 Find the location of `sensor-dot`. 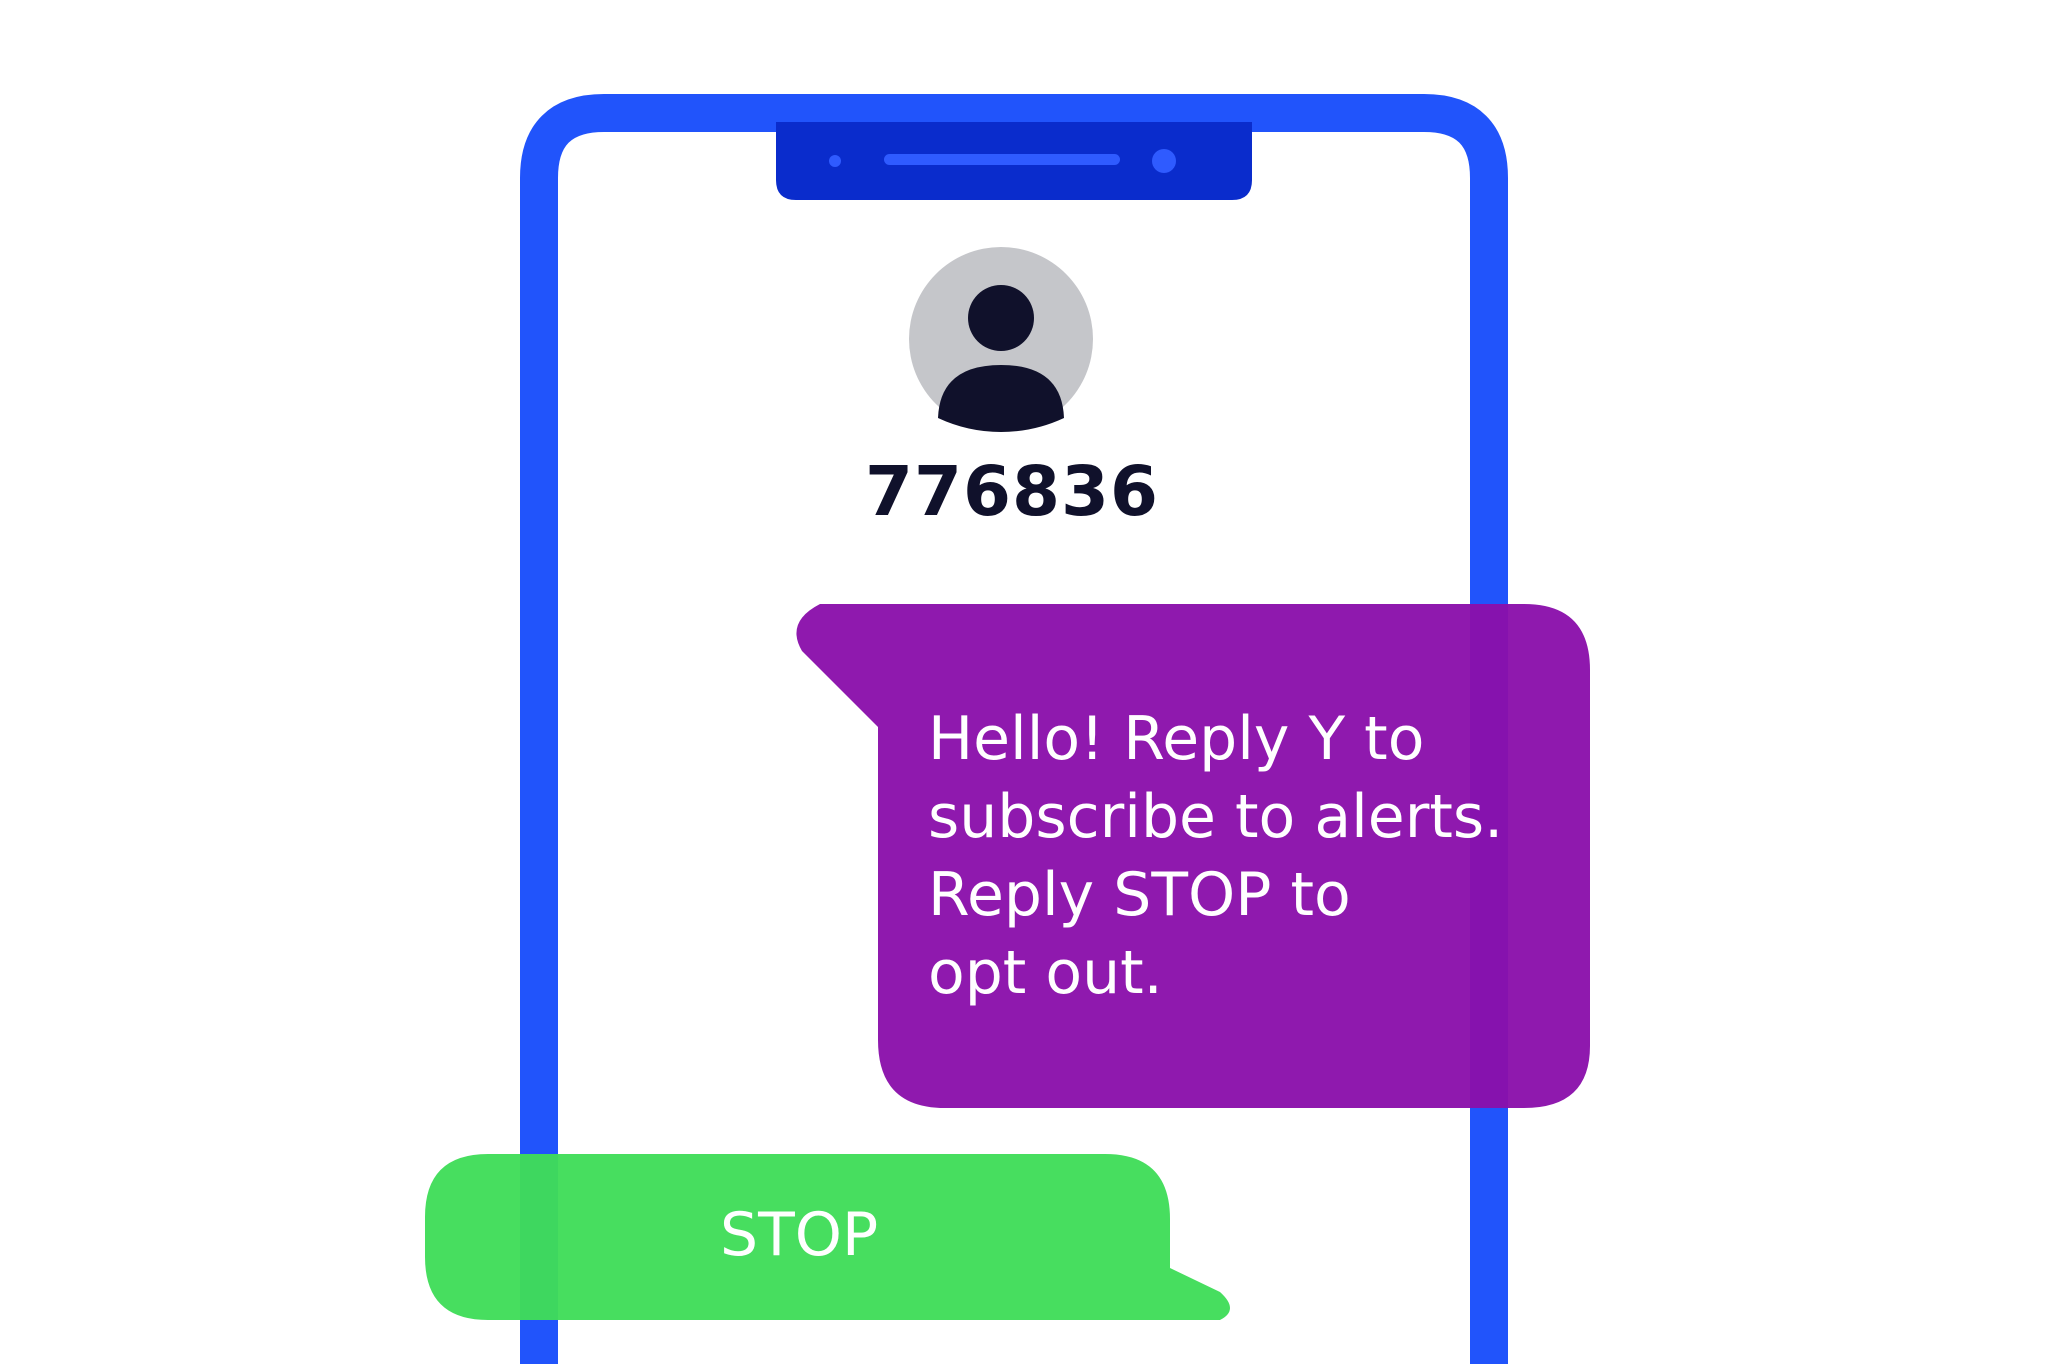

sensor-dot is located at coordinates (835, 161).